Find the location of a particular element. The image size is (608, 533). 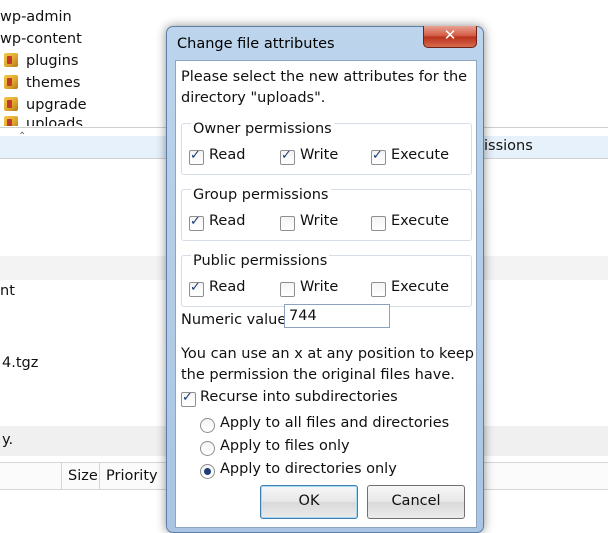

group-title: Public permissions is located at coordinates (260, 261).